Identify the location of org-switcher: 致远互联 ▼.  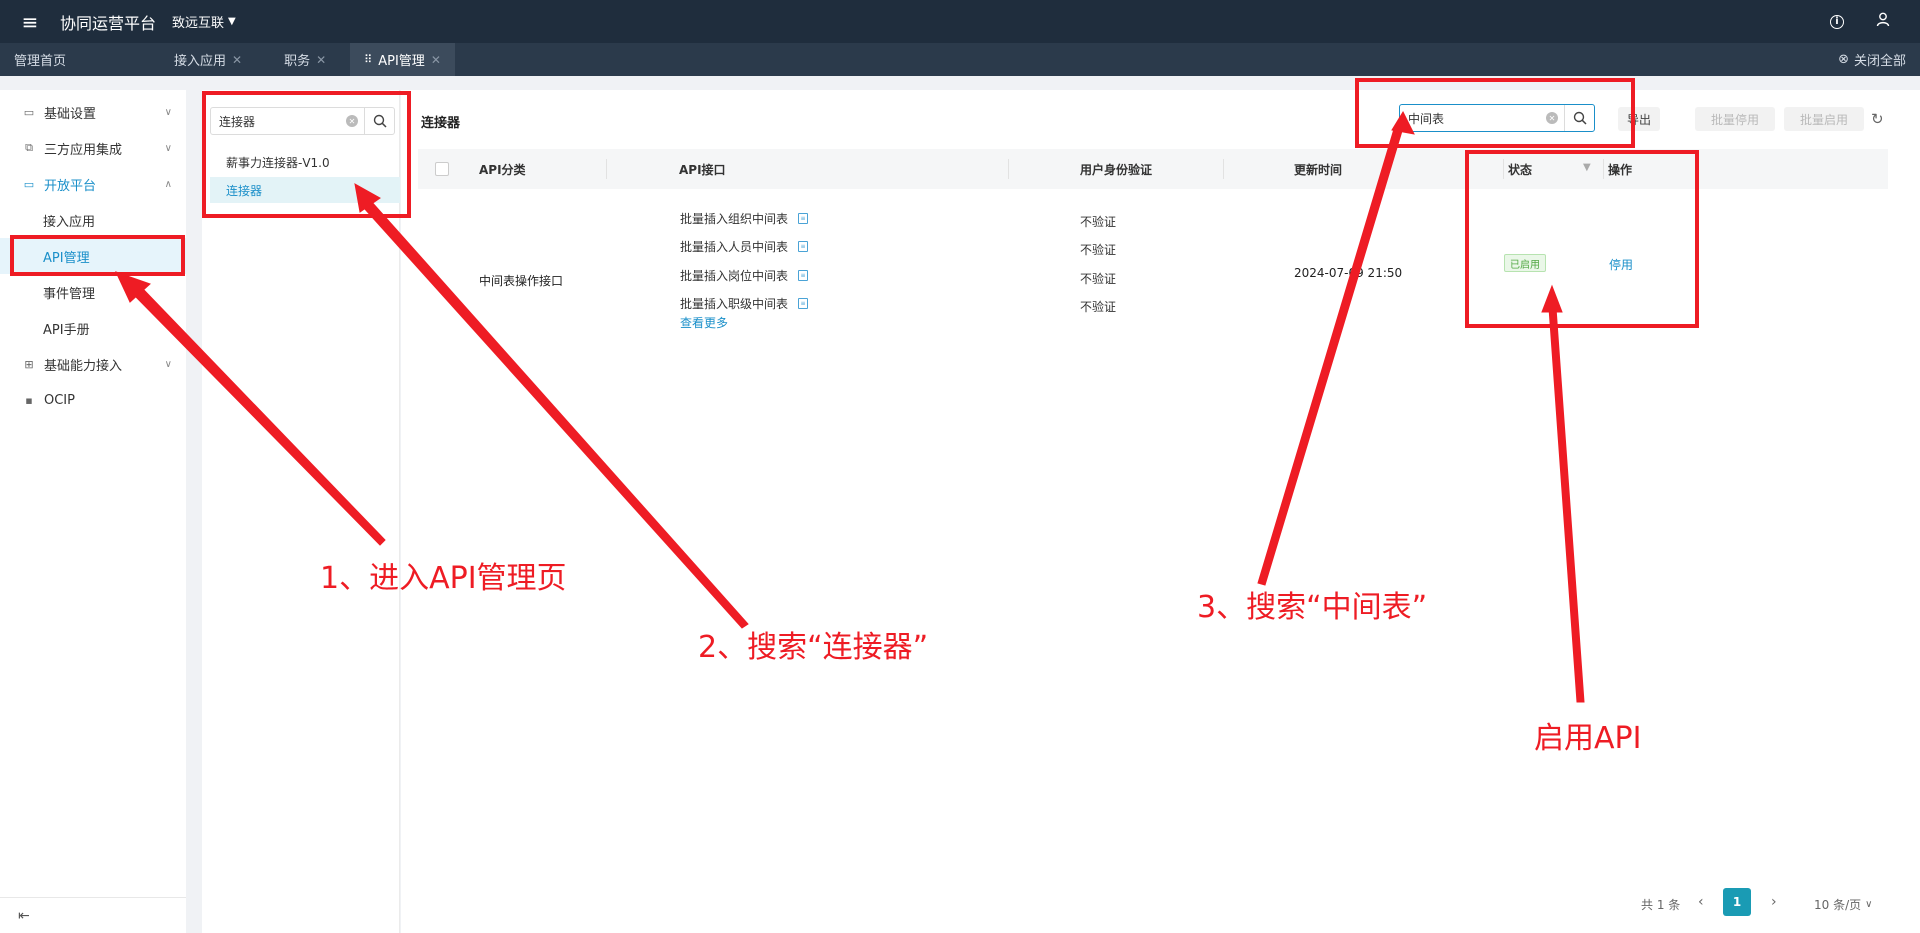
(204, 21).